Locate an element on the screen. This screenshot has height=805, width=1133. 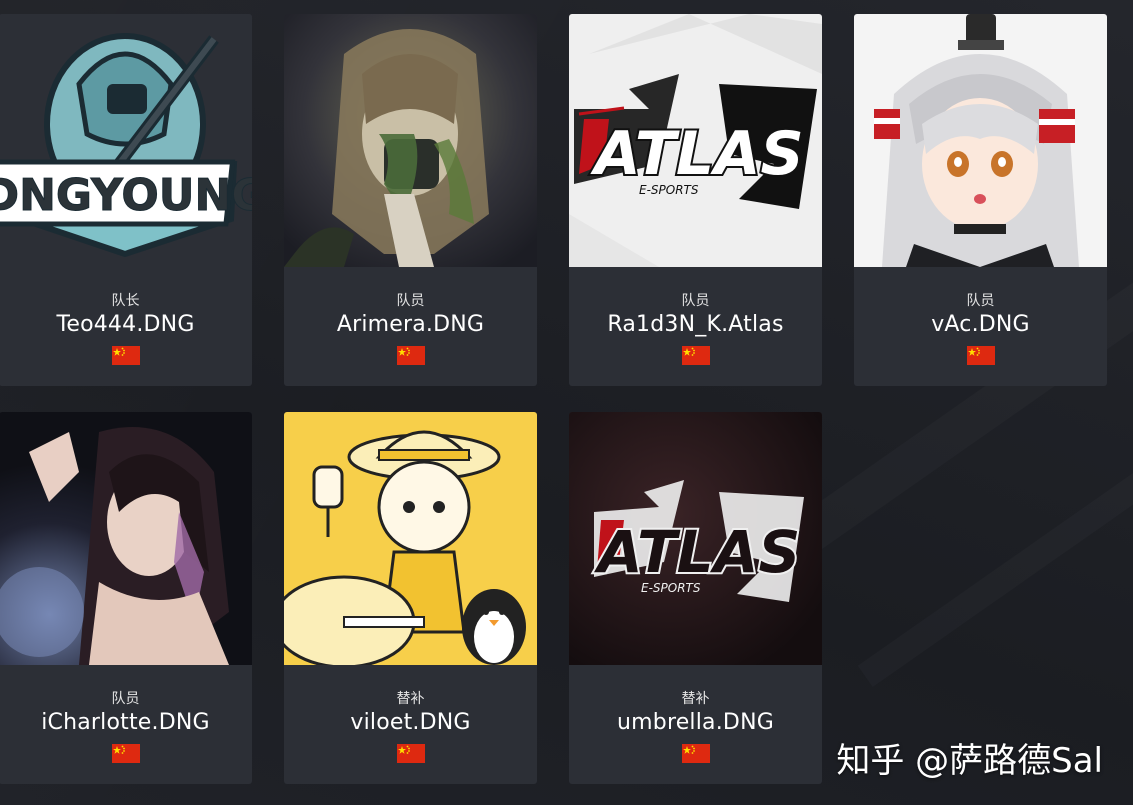
player-card: DNGYOUNG 队长 Teo444.DNG is located at coordinates (126, 200).